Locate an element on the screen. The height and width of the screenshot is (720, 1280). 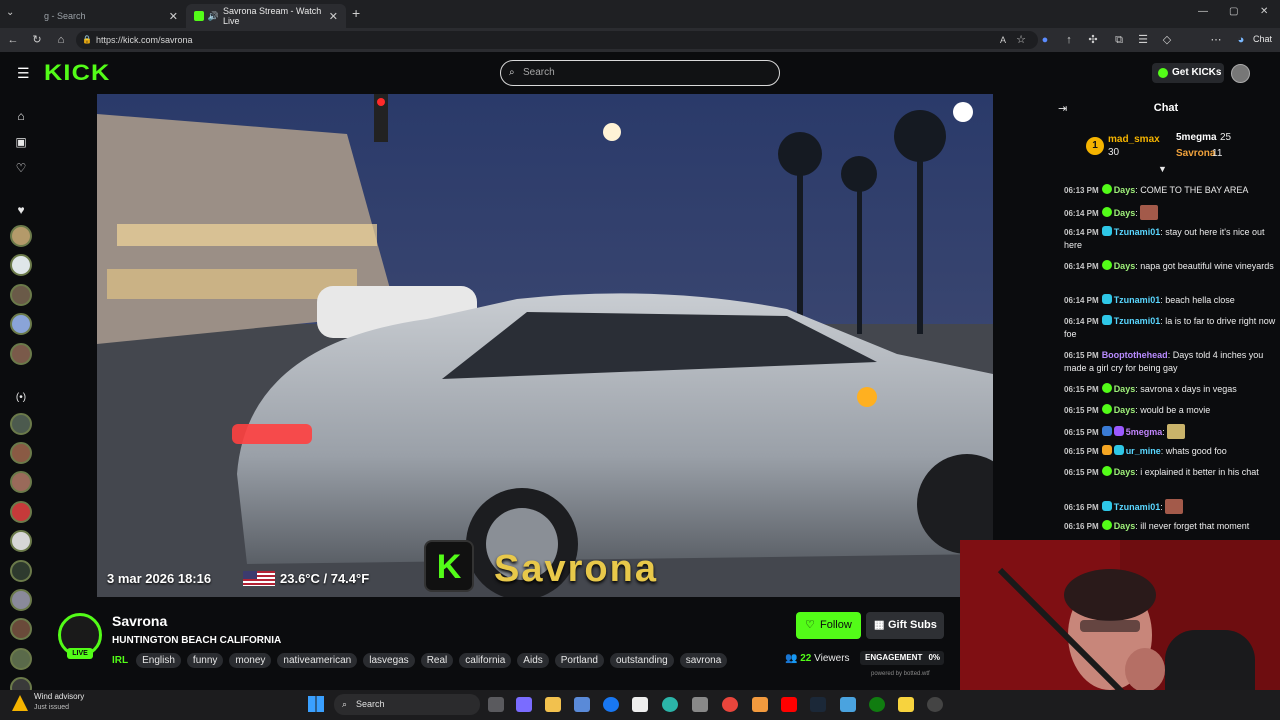
message-user: 5megma is located at coordinates (1144, 432).